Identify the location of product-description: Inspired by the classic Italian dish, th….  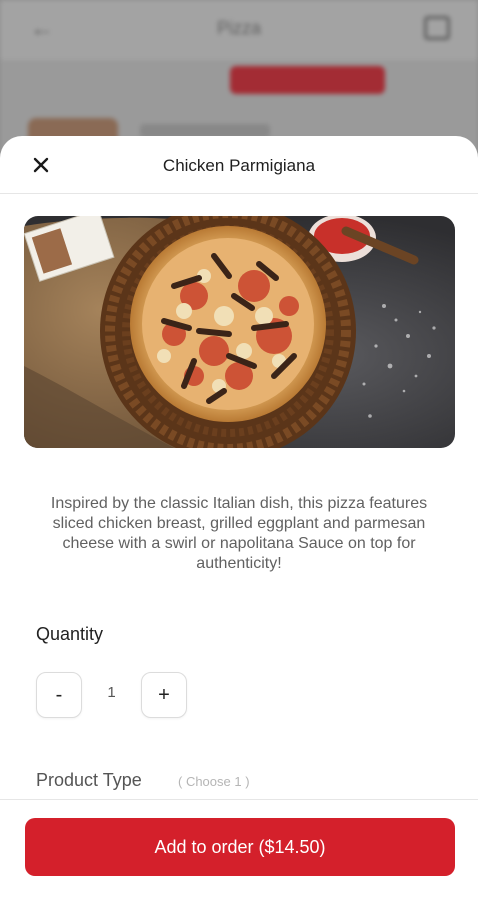
(239, 533).